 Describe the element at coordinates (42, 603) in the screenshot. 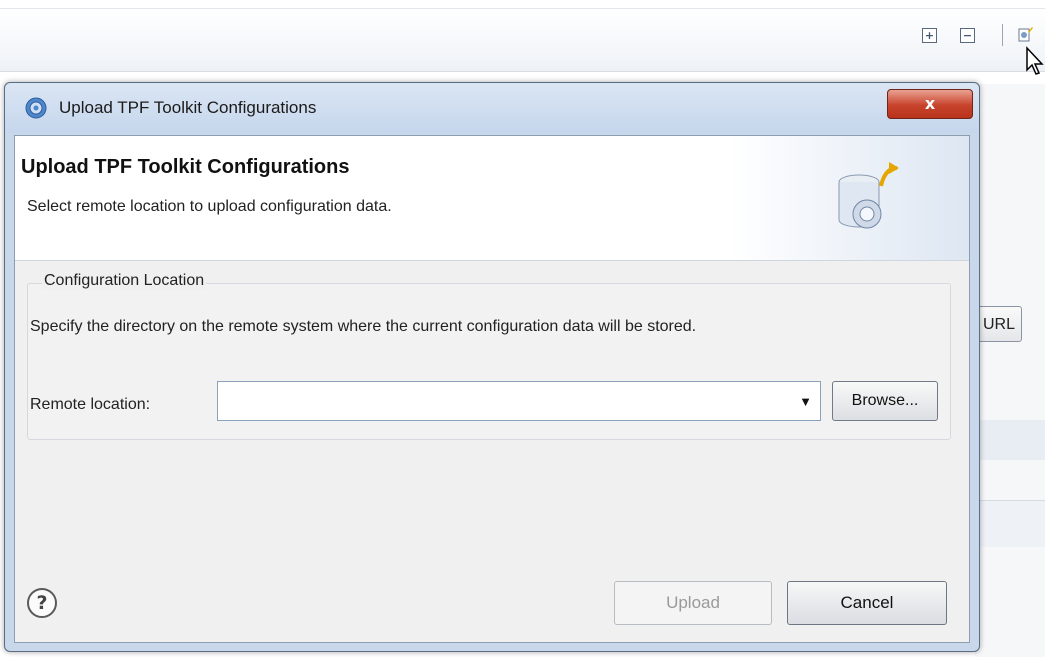

I see `help-icon: ?` at that location.